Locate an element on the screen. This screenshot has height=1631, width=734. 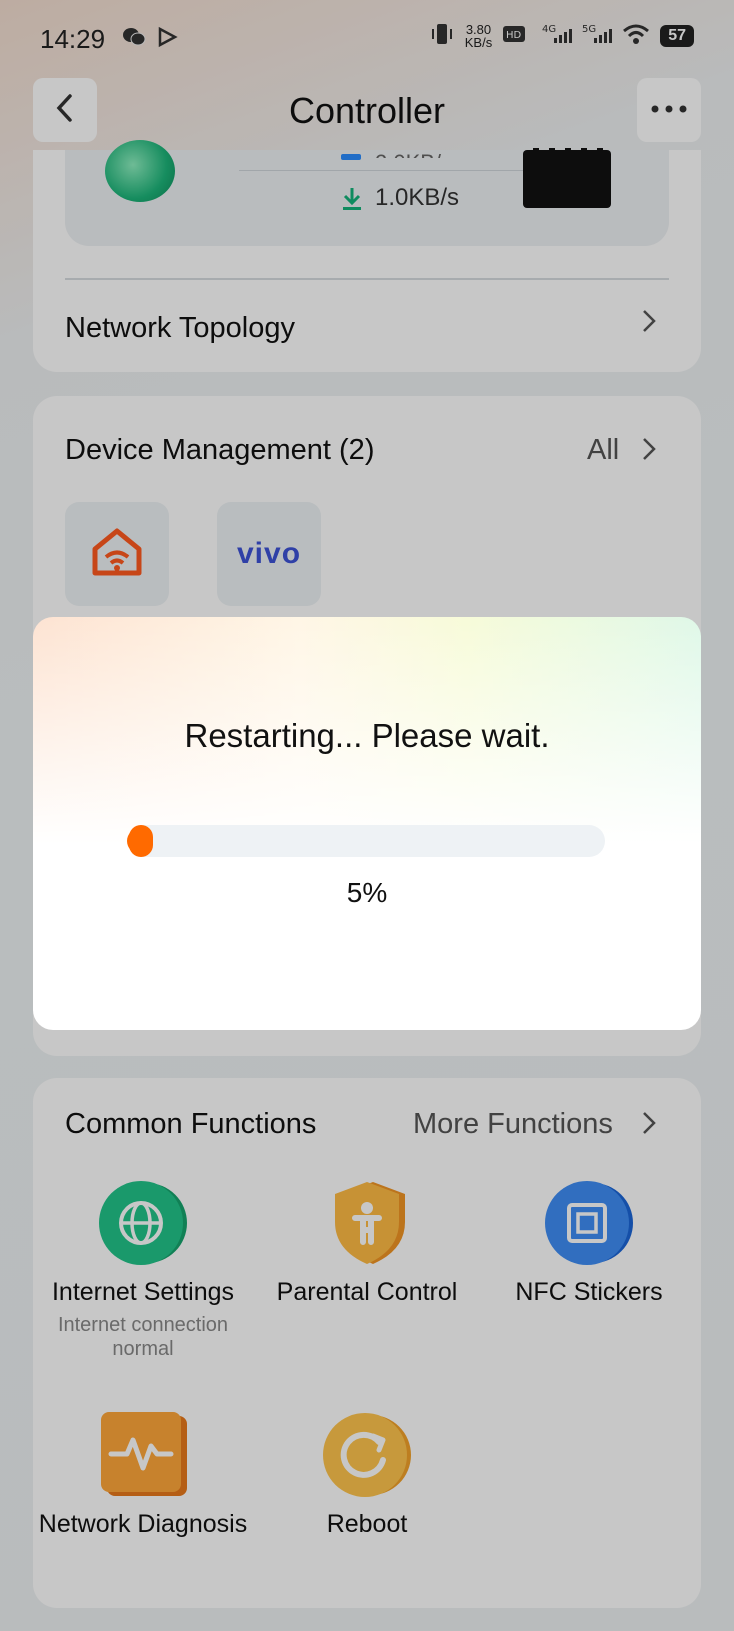
progress-bar is located at coordinates (366, 841).